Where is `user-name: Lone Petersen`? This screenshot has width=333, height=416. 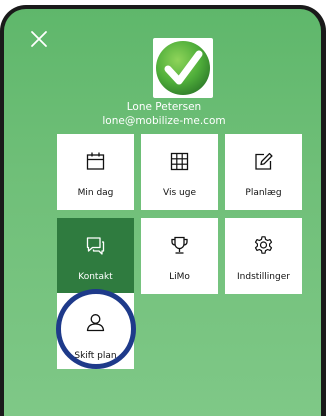
user-name: Lone Petersen is located at coordinates (164, 107).